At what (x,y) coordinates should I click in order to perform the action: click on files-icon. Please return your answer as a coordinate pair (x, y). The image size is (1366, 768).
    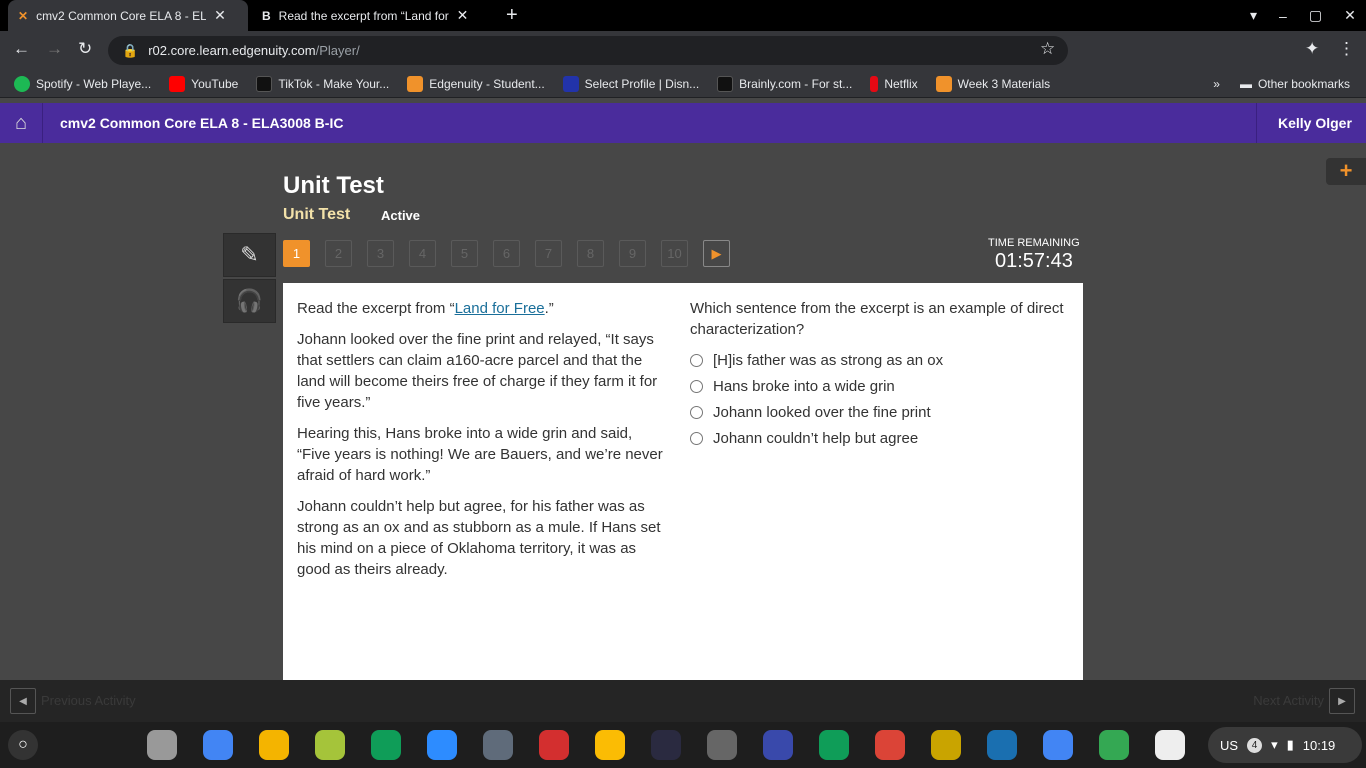
    Looking at the image, I should click on (1058, 745).